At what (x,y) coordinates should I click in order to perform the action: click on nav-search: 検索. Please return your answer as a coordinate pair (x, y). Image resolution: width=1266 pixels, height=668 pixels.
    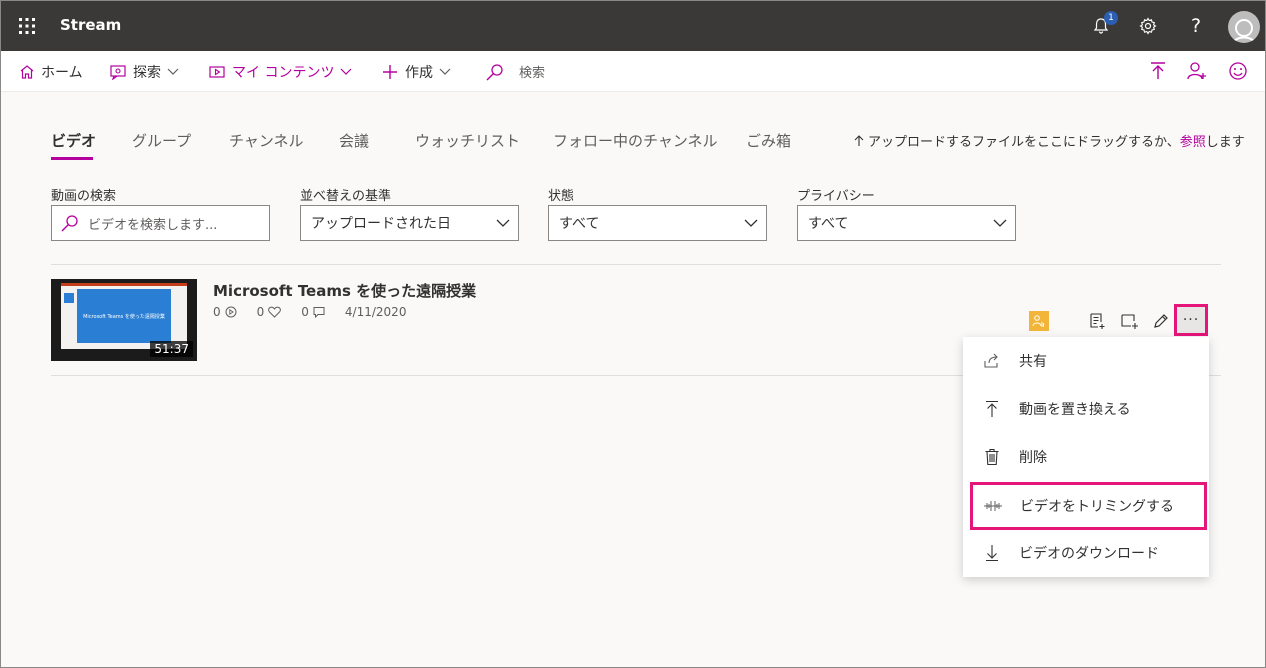
    Looking at the image, I should click on (515, 71).